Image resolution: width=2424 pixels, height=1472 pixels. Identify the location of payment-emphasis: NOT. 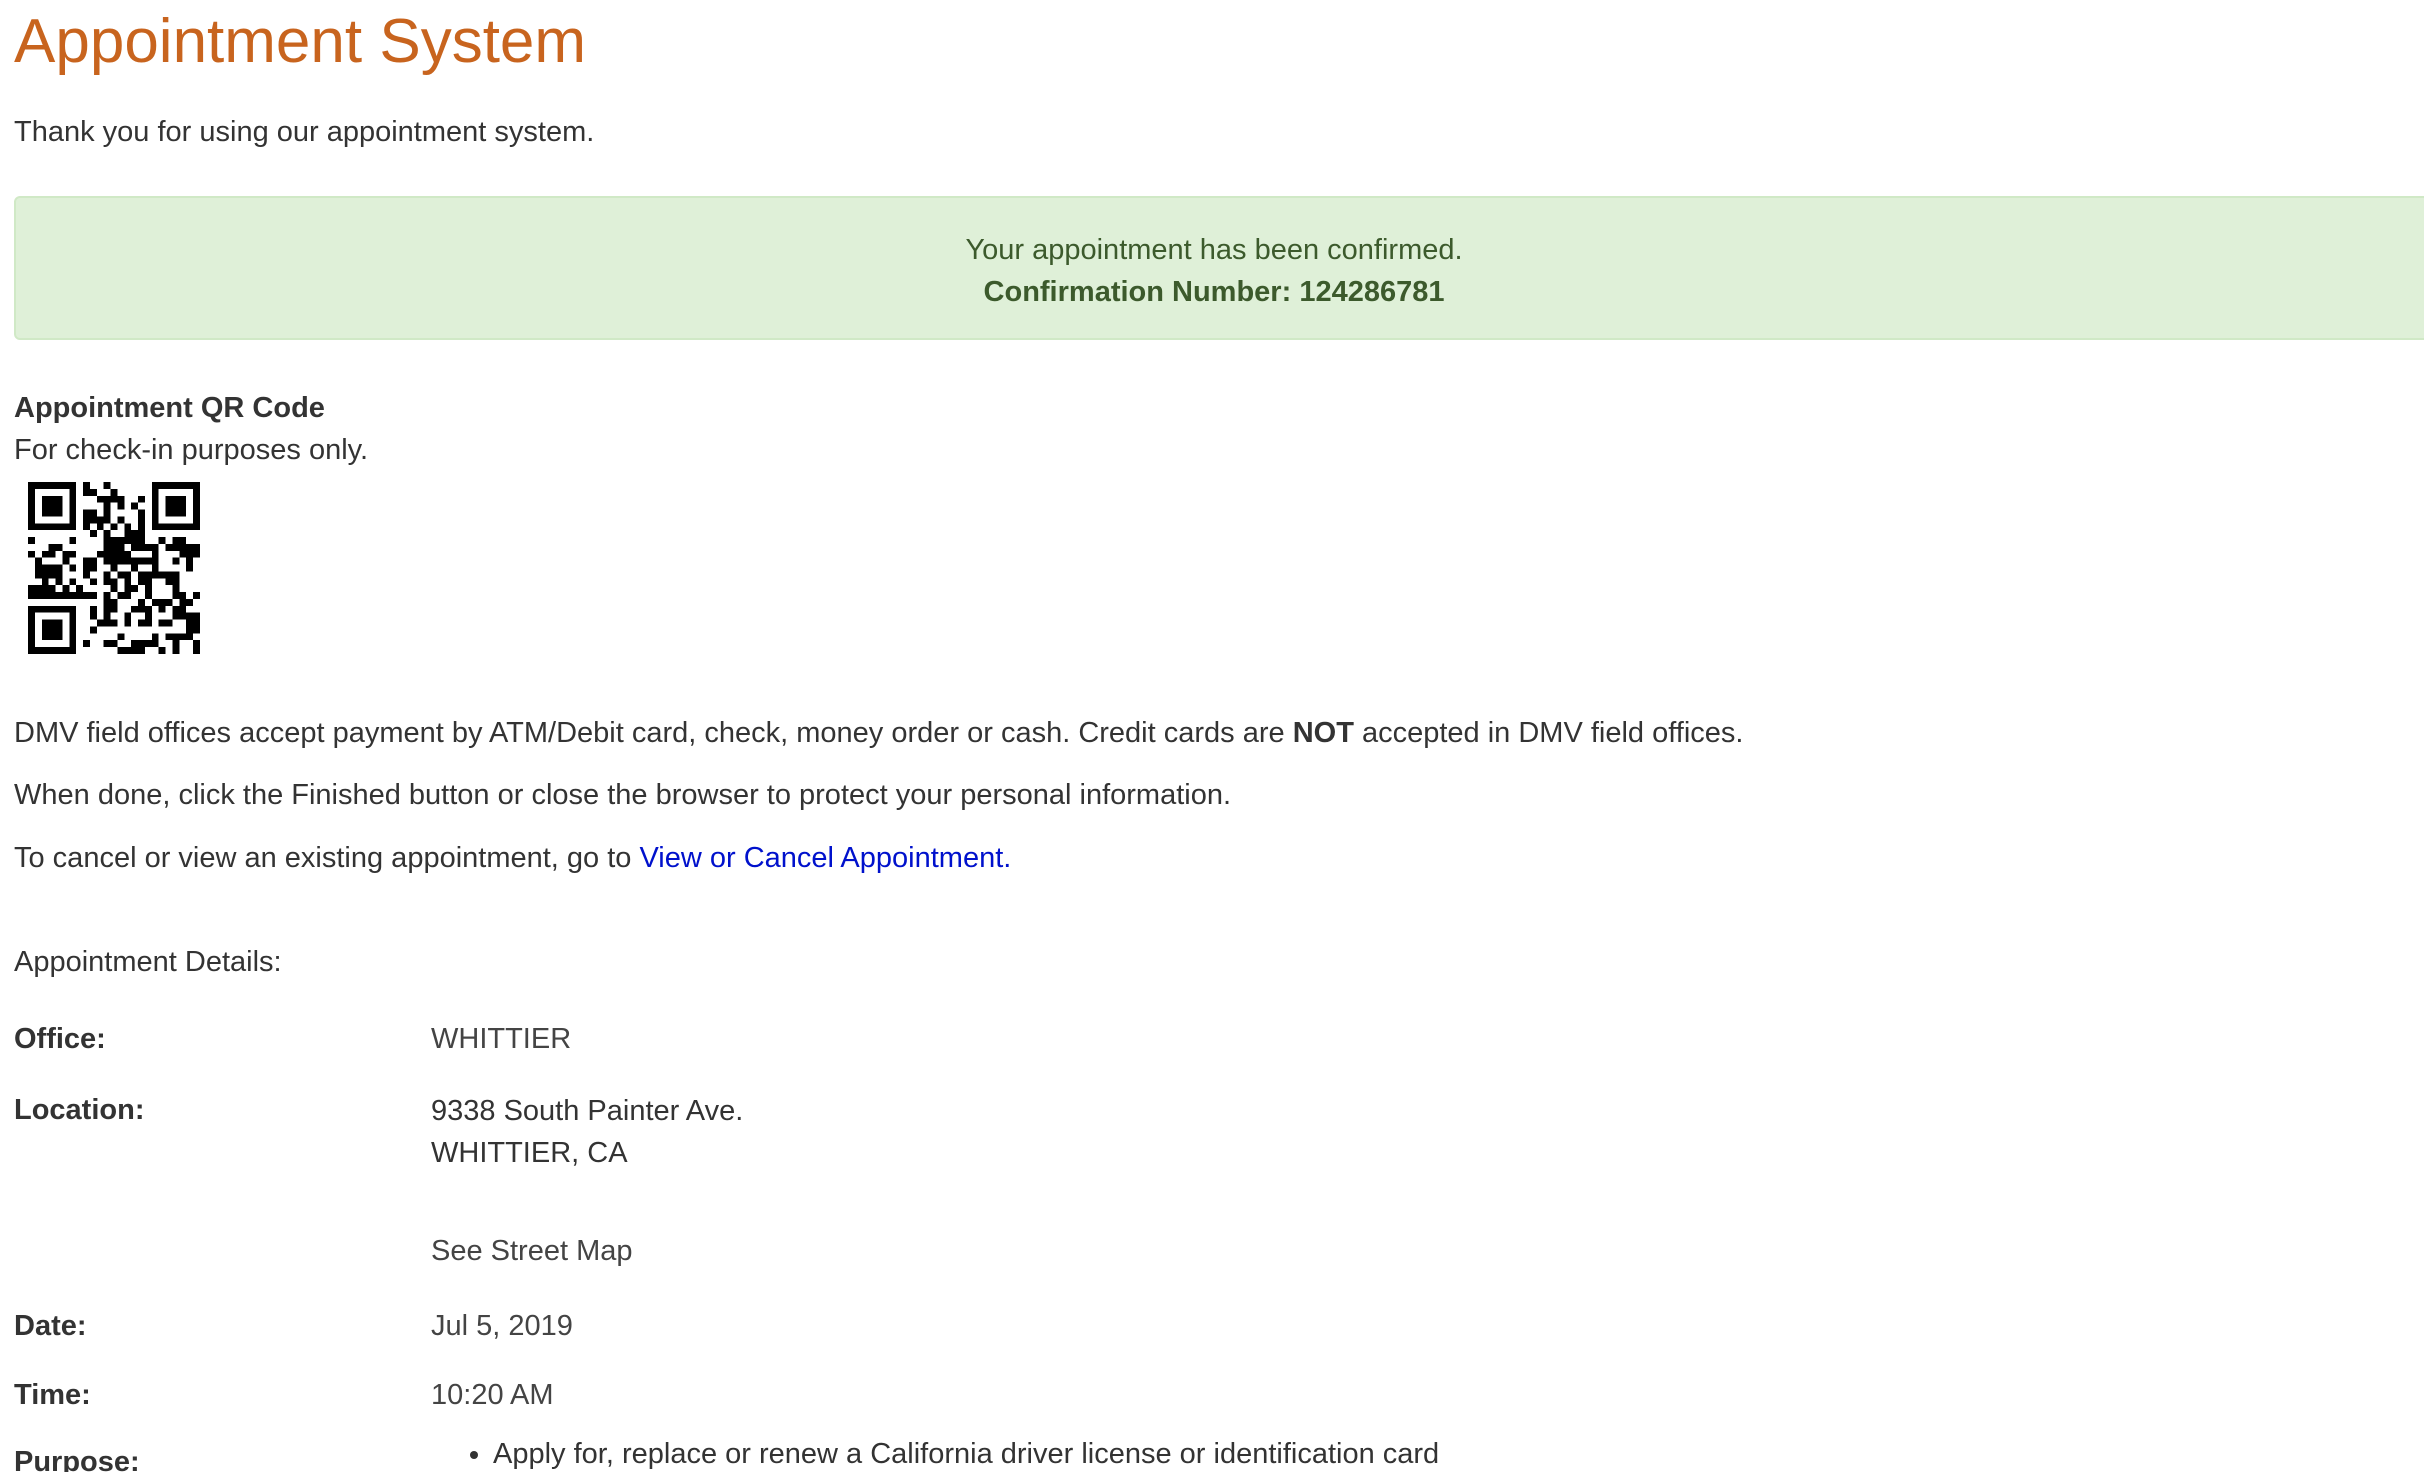
(1323, 733).